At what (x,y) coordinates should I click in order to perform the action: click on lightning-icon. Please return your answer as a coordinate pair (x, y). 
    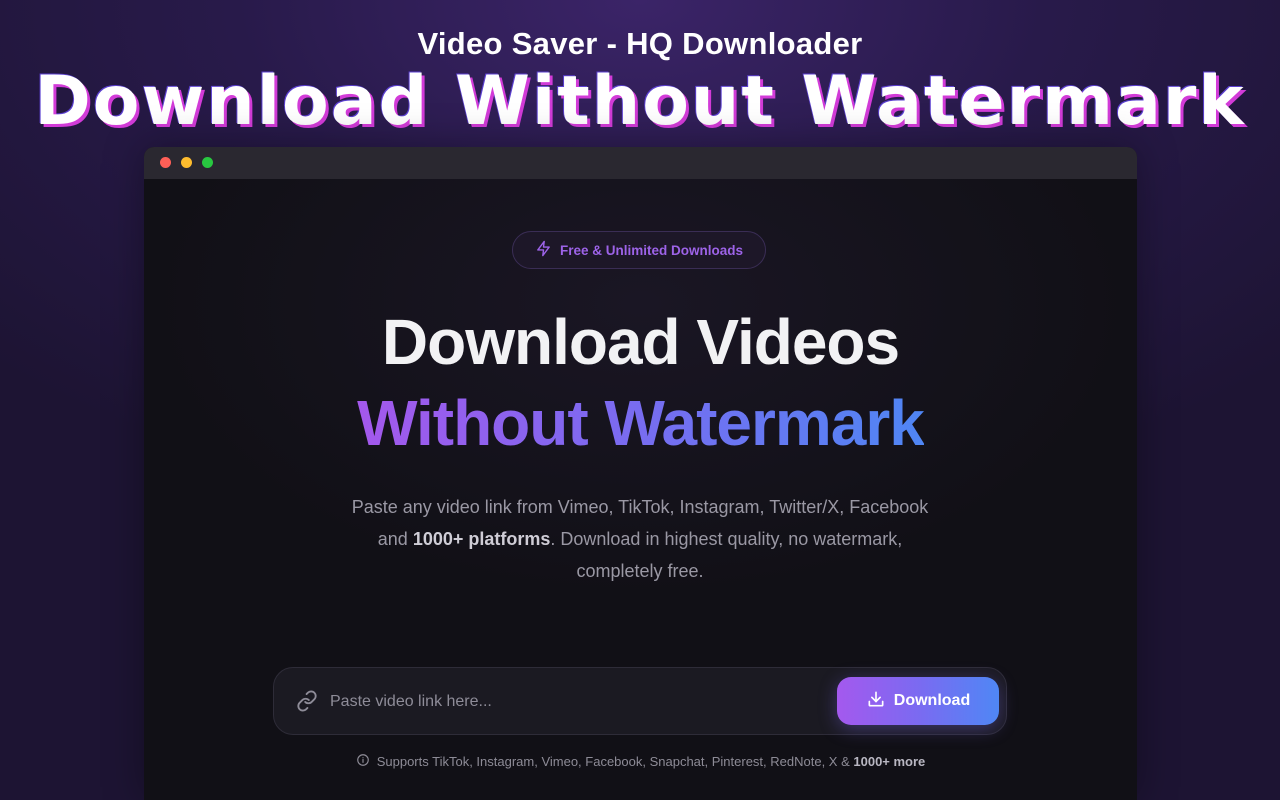
    Looking at the image, I should click on (543, 250).